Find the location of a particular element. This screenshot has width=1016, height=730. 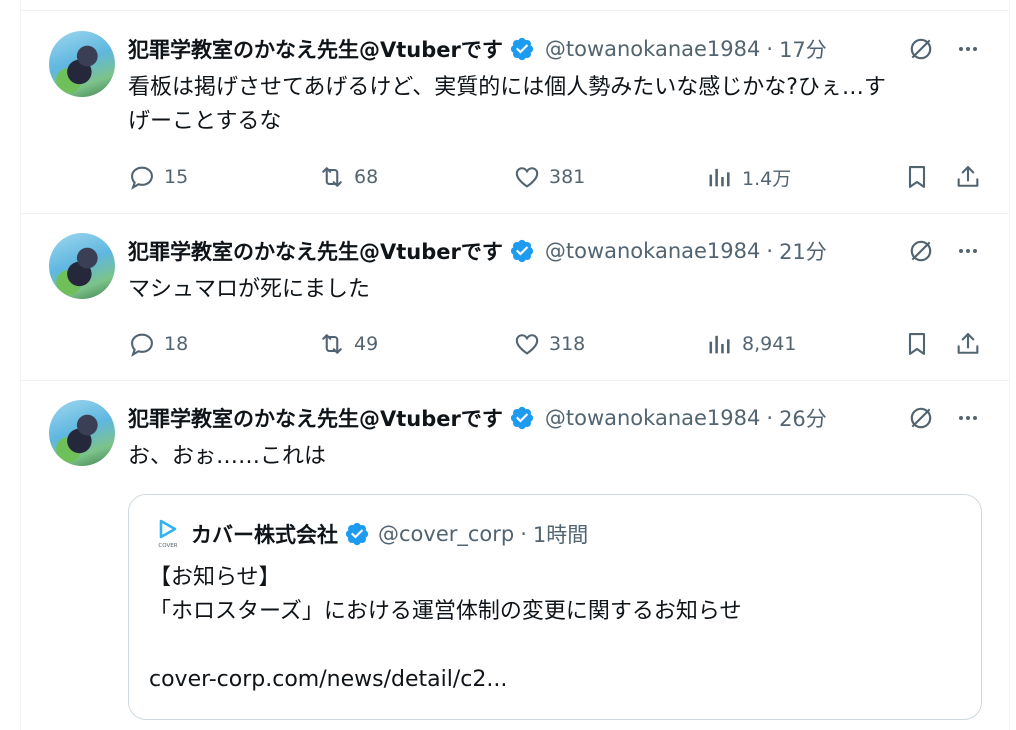

reply-count: 15 is located at coordinates (176, 177).